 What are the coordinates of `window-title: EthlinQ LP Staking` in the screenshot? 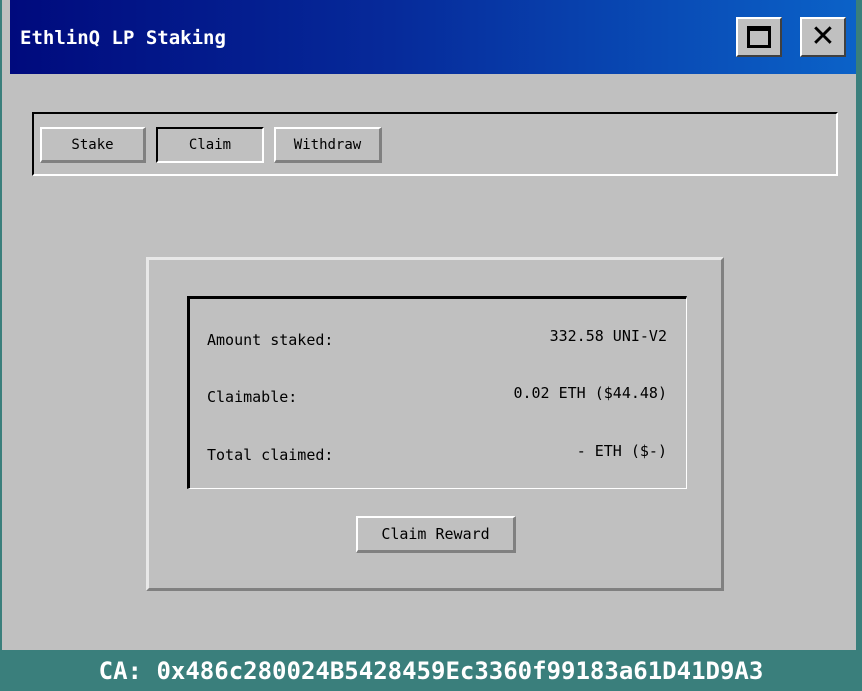 It's located at (123, 38).